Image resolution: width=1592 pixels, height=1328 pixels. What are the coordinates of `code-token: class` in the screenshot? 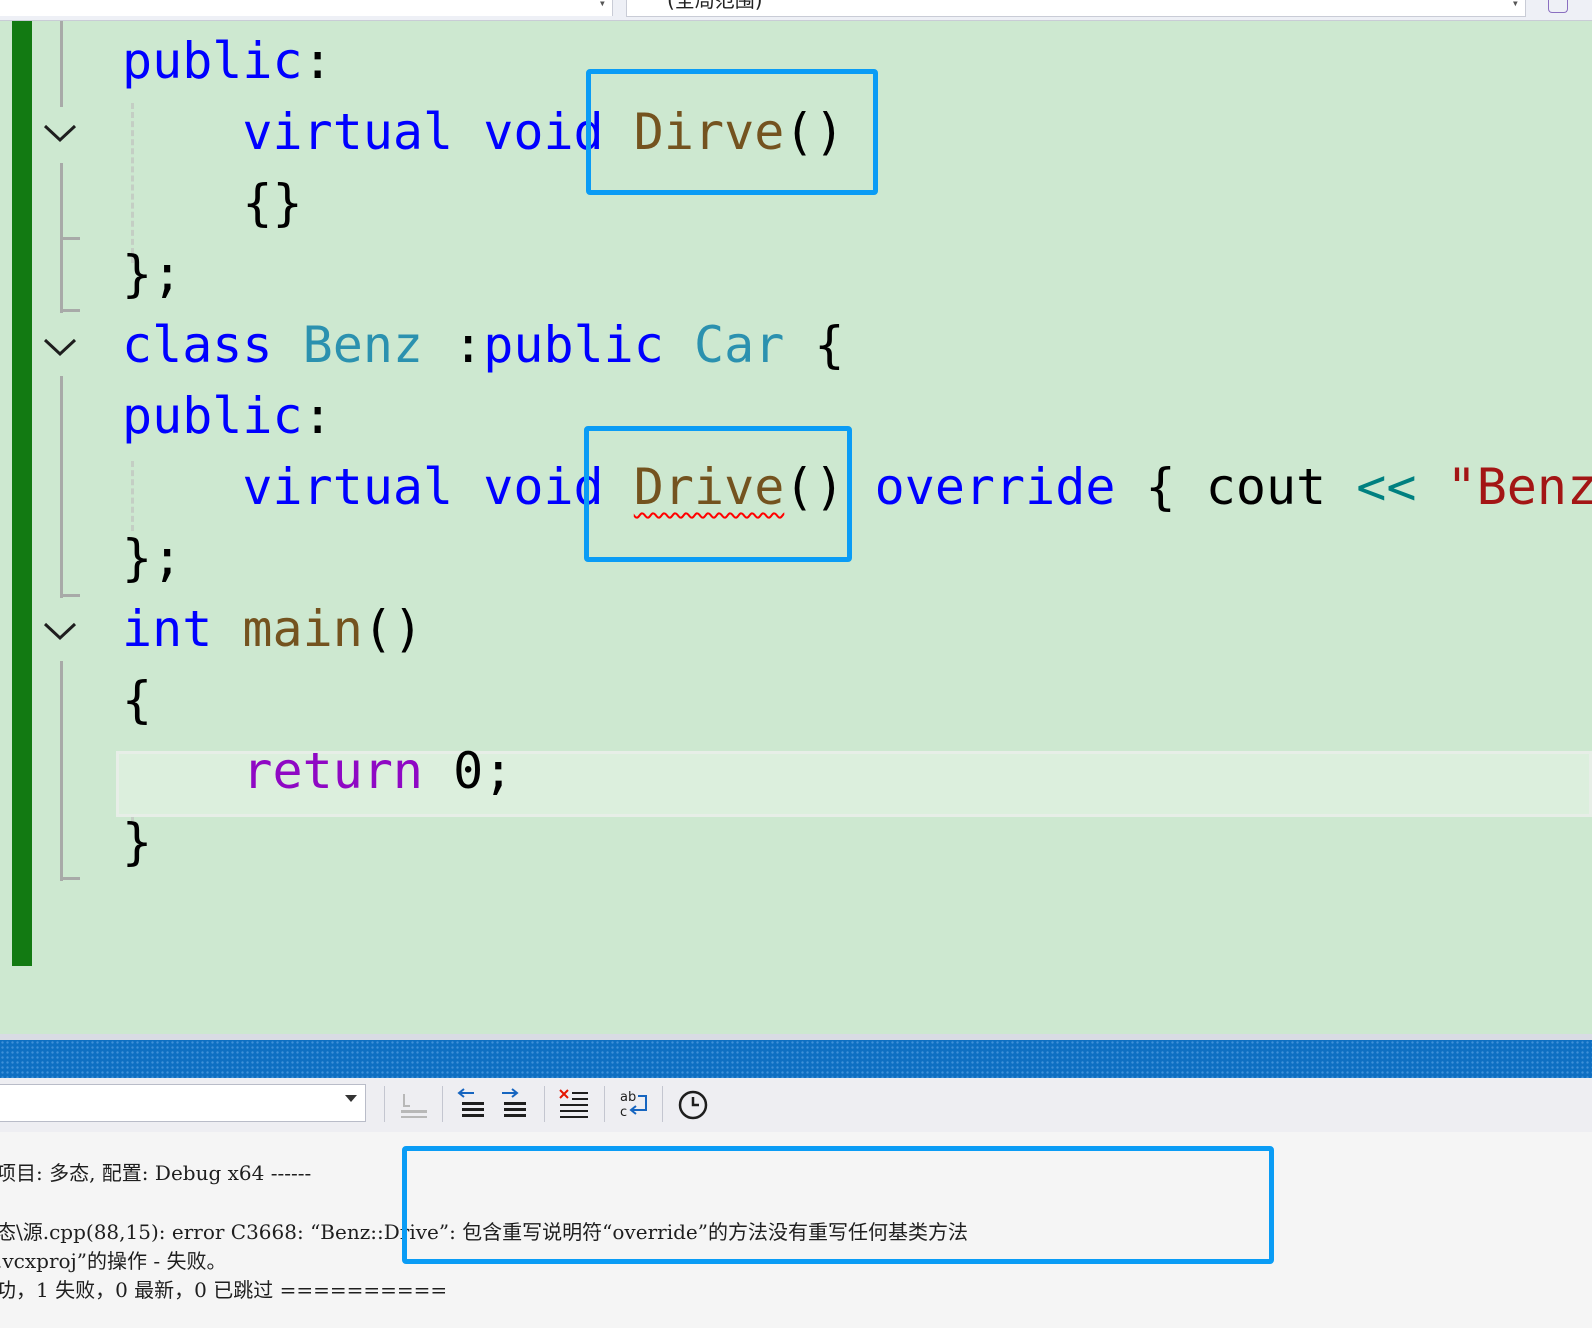 It's located at (197, 345).